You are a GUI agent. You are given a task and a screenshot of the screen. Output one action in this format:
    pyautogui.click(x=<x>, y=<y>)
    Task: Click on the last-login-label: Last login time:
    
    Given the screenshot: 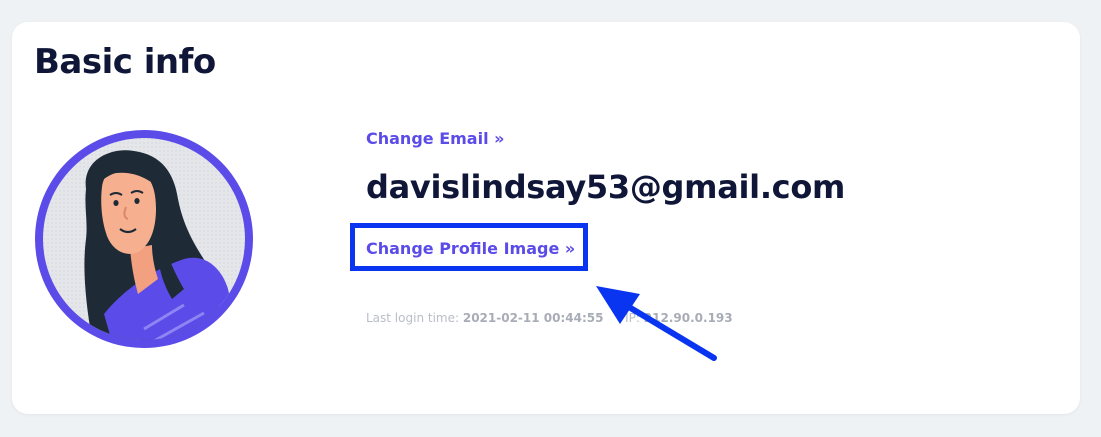 What is the action you would take?
    pyautogui.click(x=413, y=318)
    